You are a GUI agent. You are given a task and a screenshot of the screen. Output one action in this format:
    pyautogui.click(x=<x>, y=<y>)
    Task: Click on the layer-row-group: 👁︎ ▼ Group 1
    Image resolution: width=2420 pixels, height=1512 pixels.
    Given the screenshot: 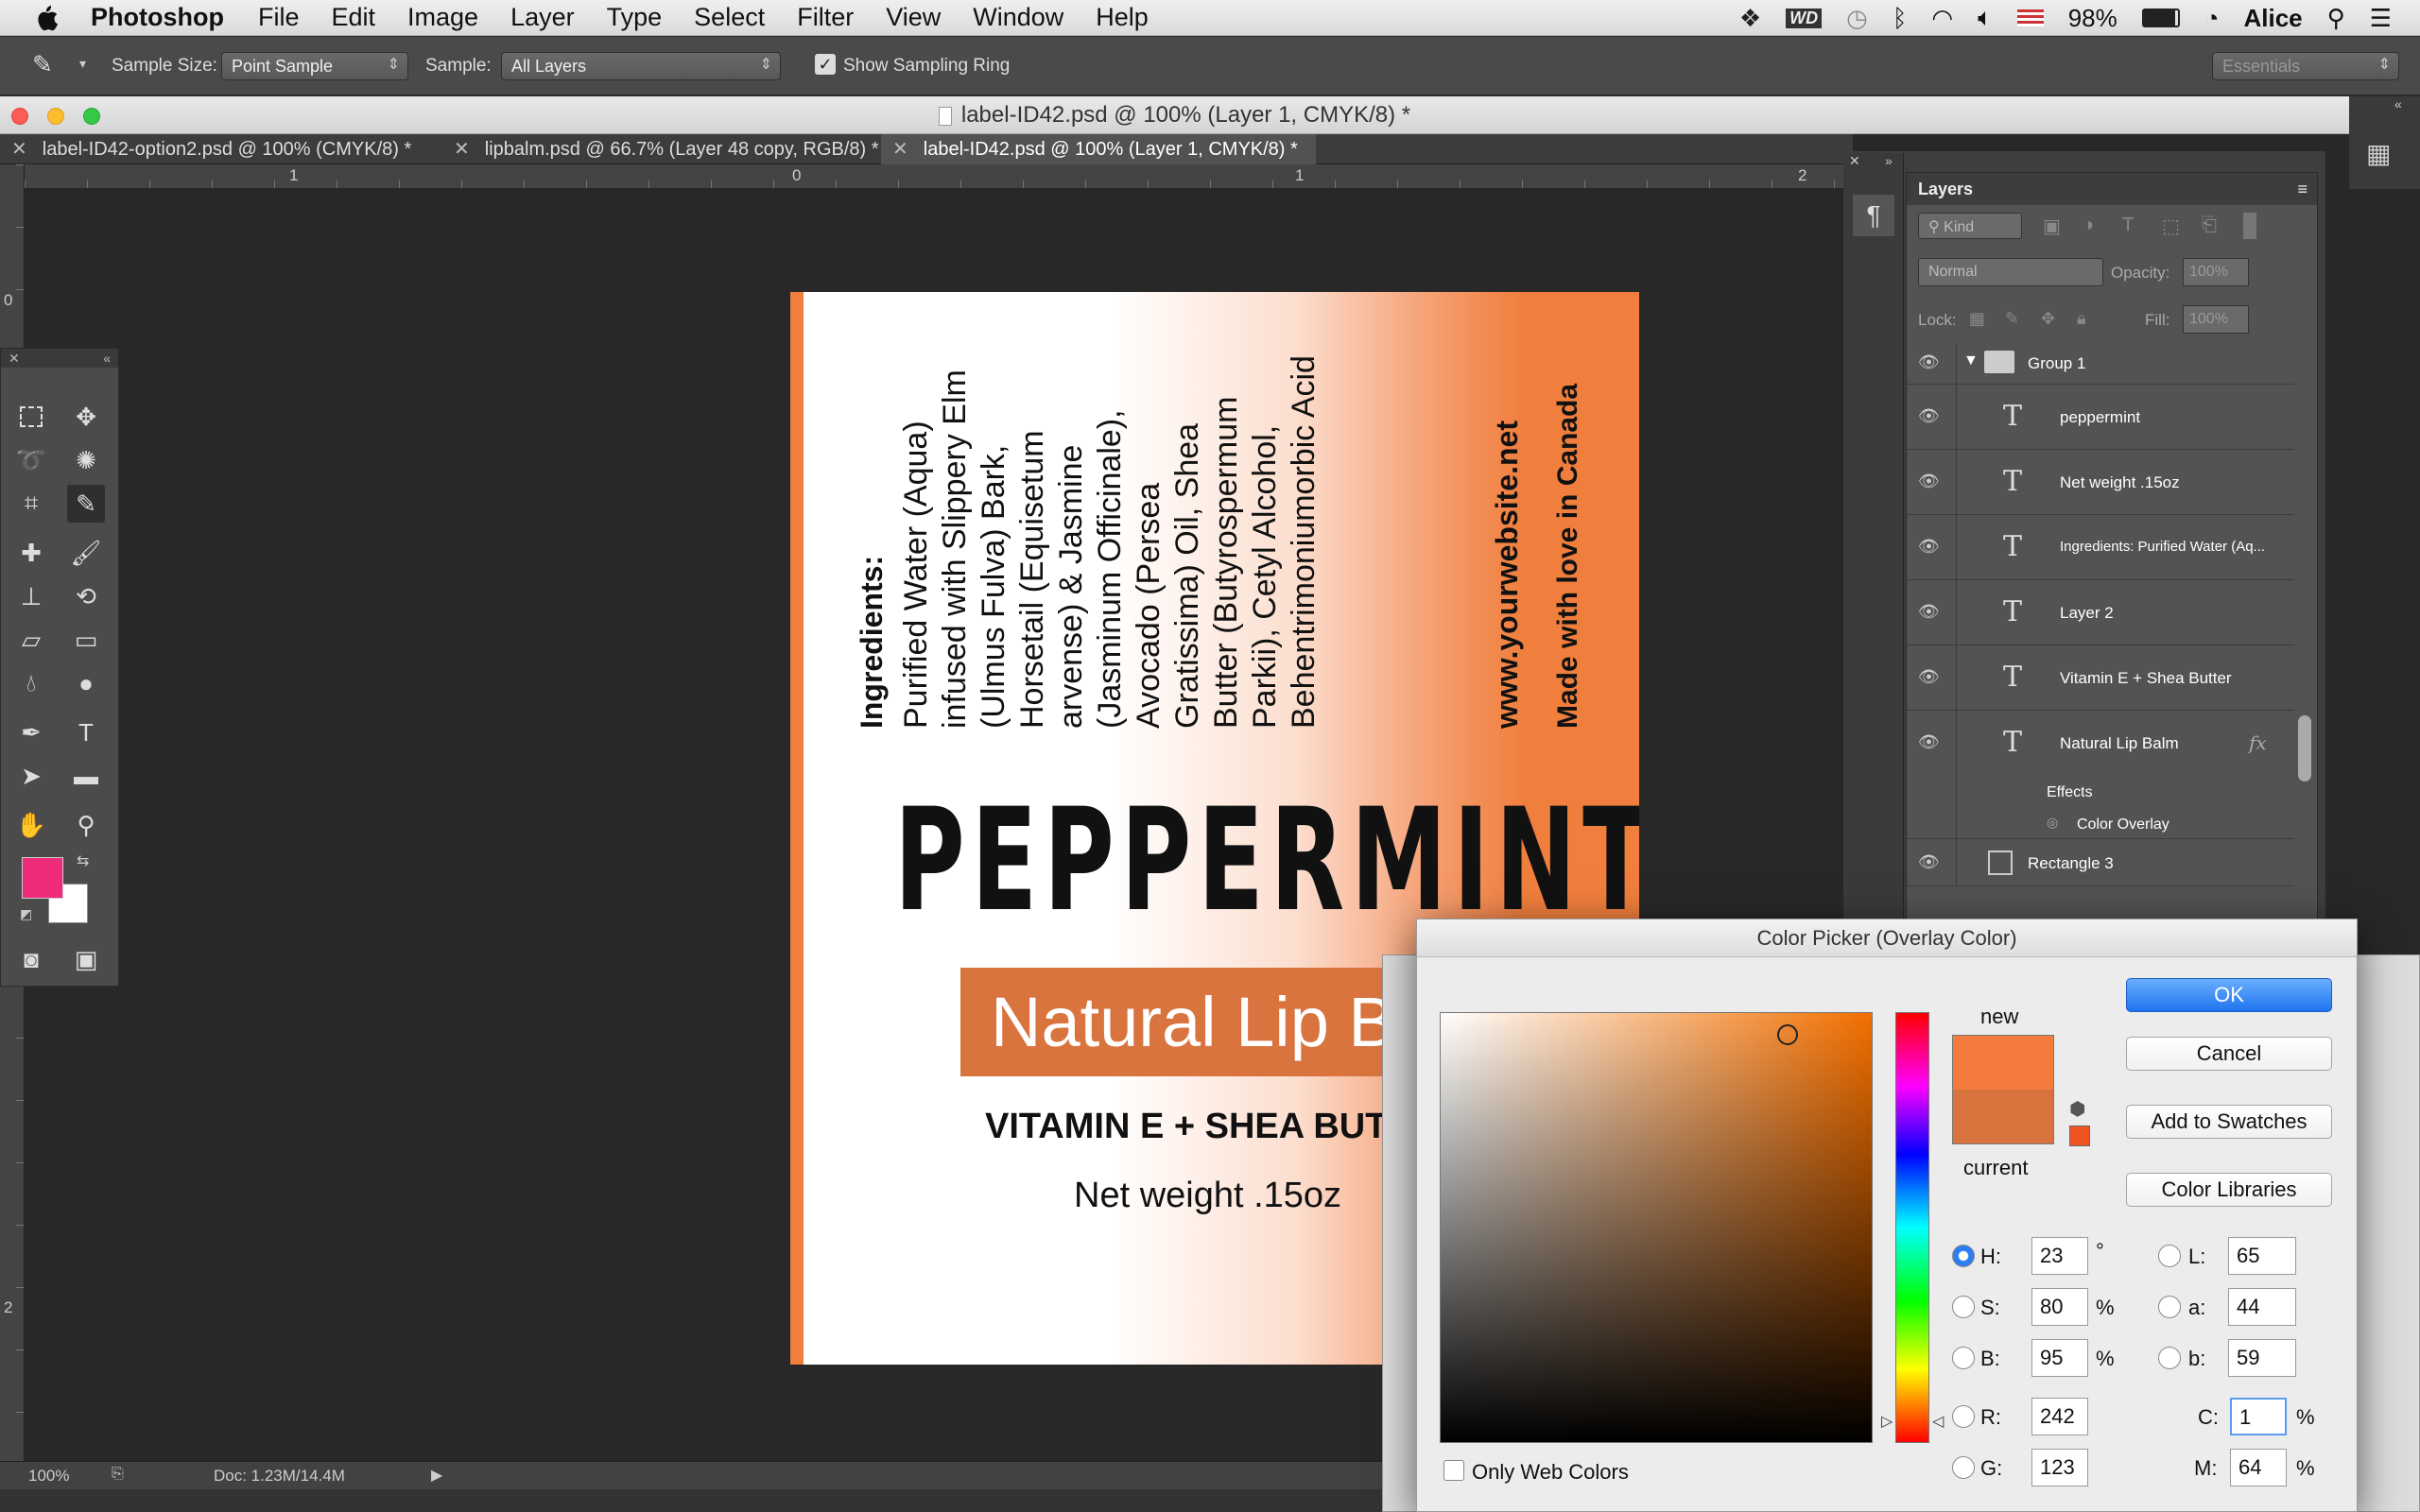 What is the action you would take?
    pyautogui.click(x=2100, y=364)
    